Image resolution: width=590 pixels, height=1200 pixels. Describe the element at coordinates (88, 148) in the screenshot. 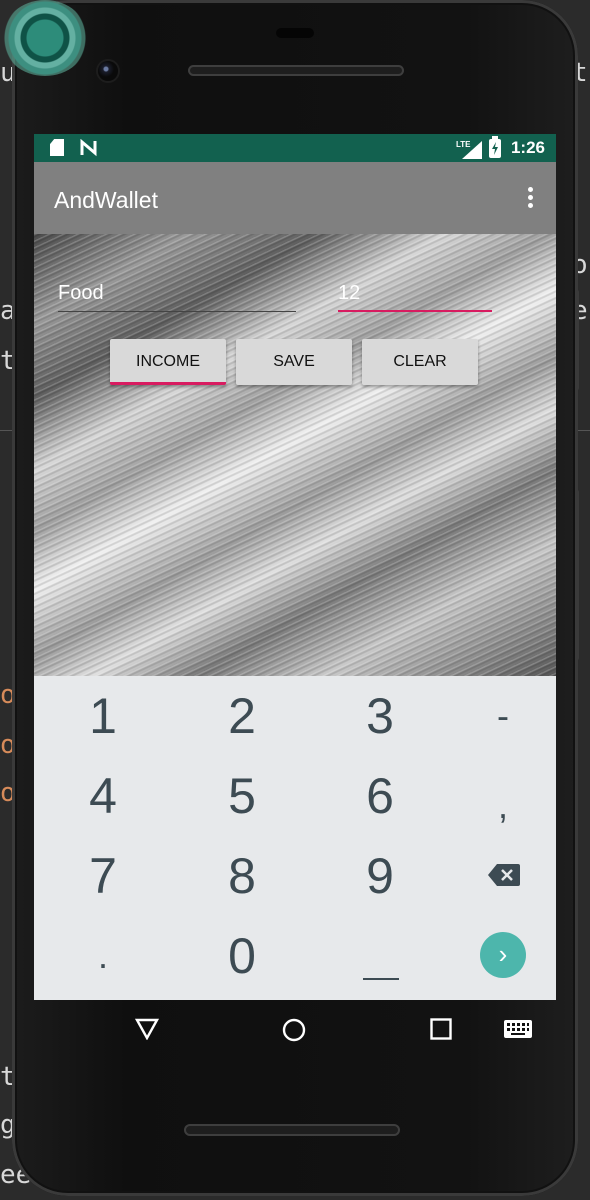

I see `n-icon` at that location.